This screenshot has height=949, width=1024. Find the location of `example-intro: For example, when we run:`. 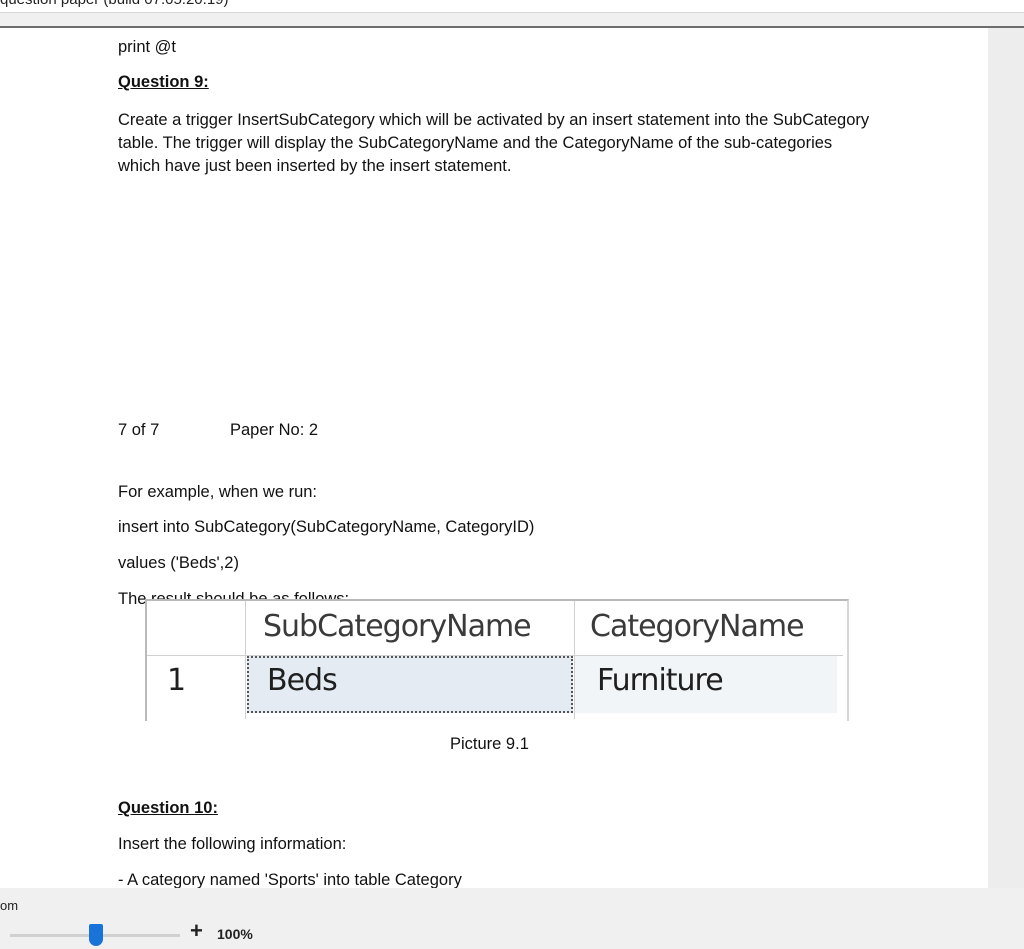

example-intro: For example, when we run: is located at coordinates (218, 492).